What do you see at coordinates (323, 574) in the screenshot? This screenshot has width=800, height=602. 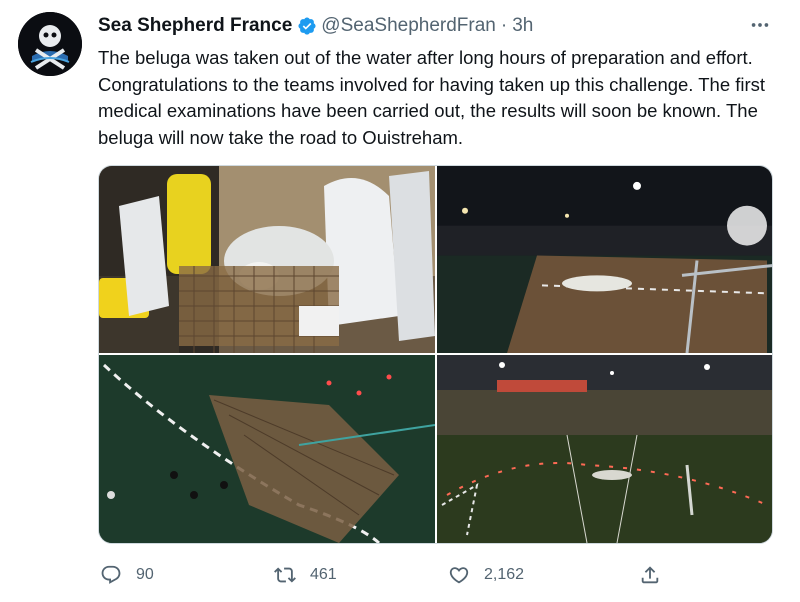 I see `retweet-count: 461` at bounding box center [323, 574].